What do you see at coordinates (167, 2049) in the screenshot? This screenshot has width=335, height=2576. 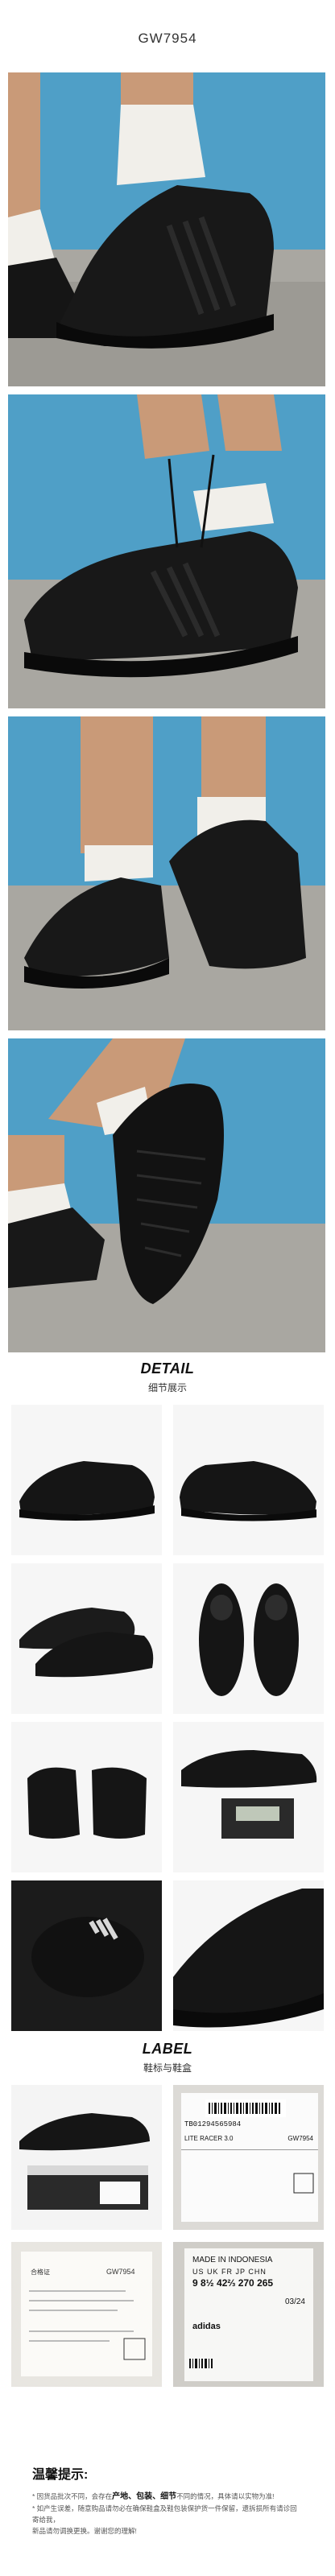 I see `label-heading-en: LABEL` at bounding box center [167, 2049].